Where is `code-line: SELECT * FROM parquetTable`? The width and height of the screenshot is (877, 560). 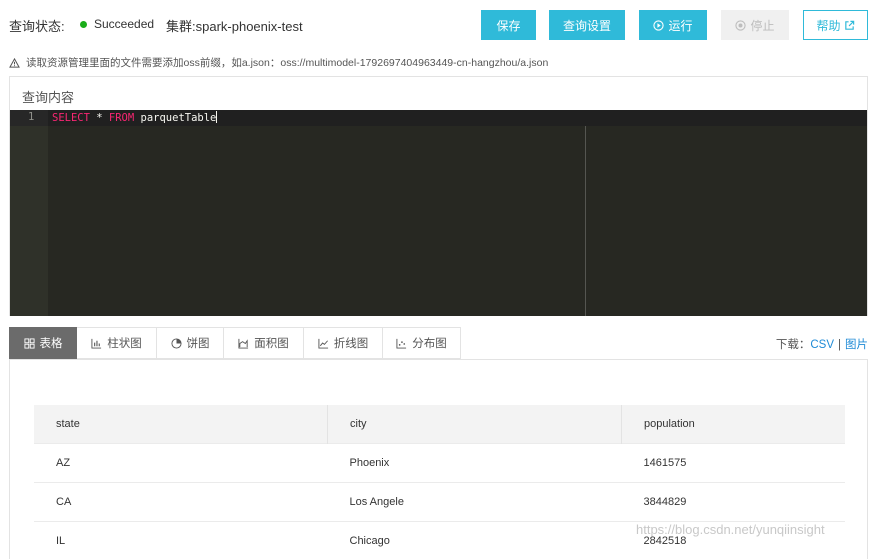
code-line: SELECT * FROM parquetTable is located at coordinates (134, 117).